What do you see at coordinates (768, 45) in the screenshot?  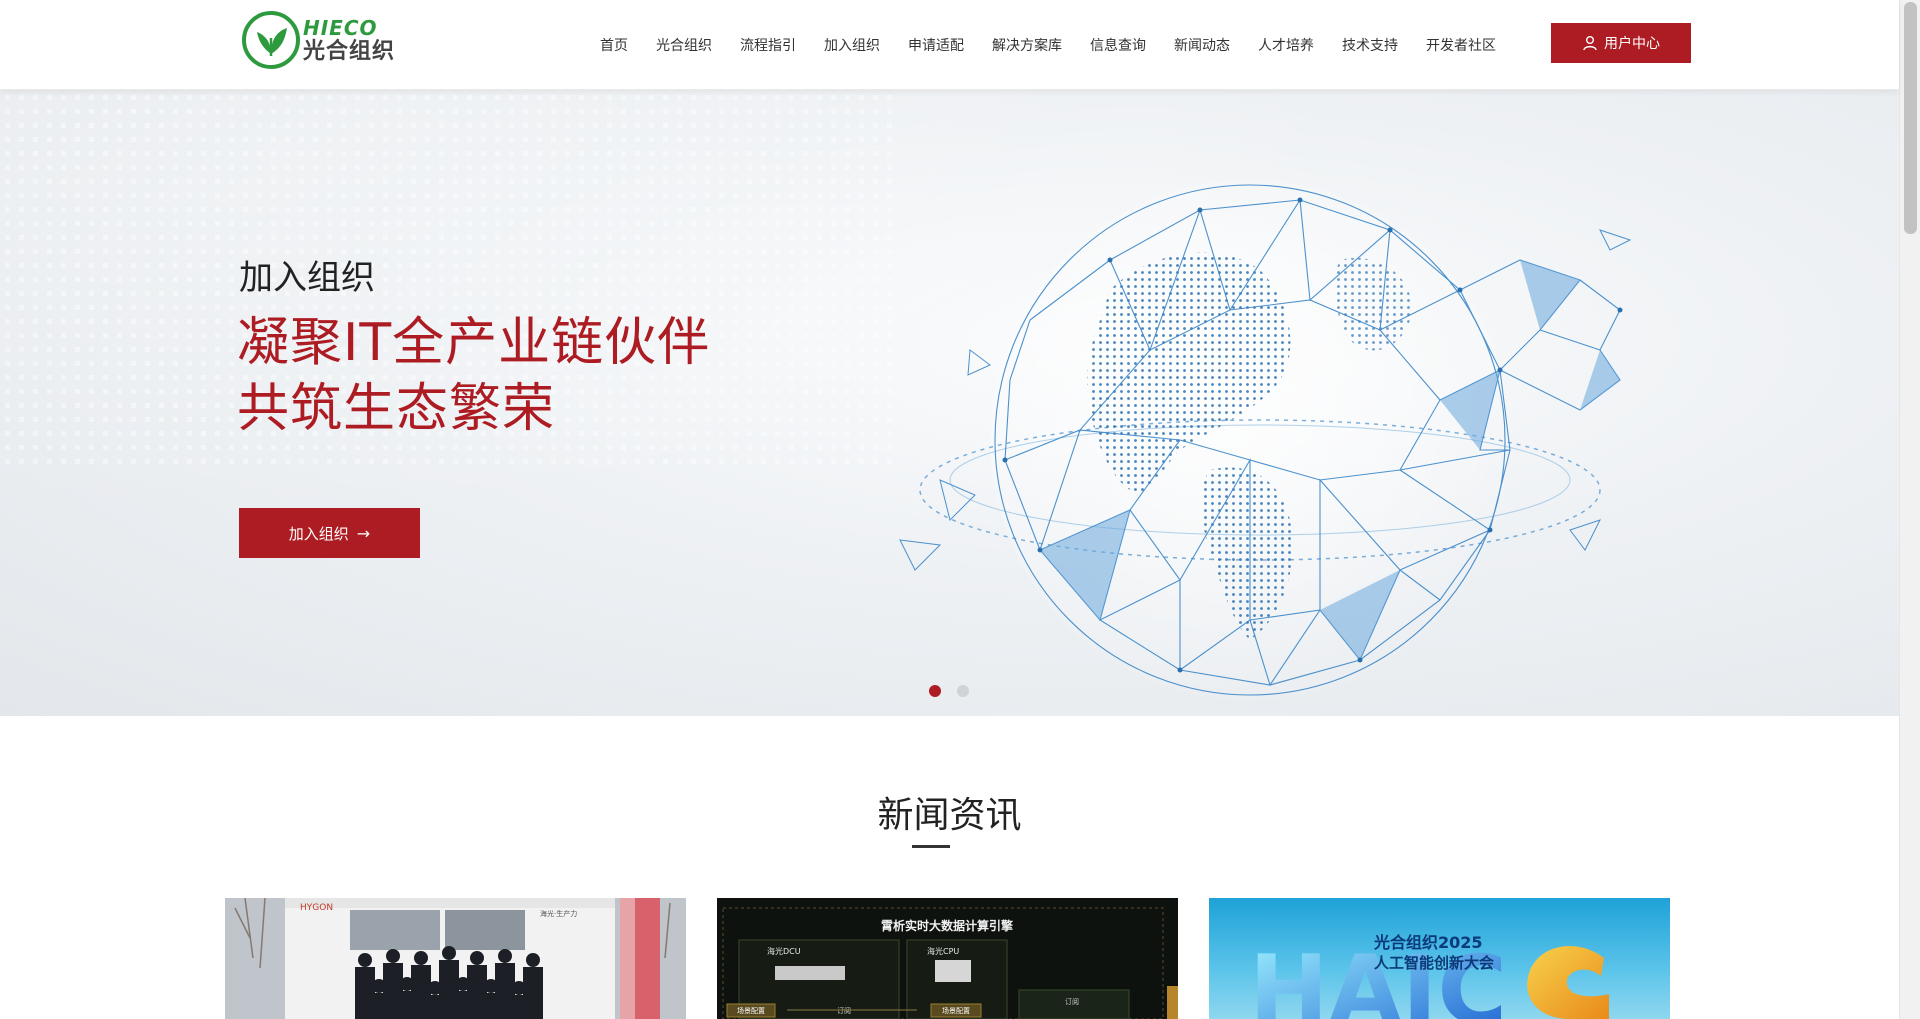 I see `nav-item-process-guide: 流程指引` at bounding box center [768, 45].